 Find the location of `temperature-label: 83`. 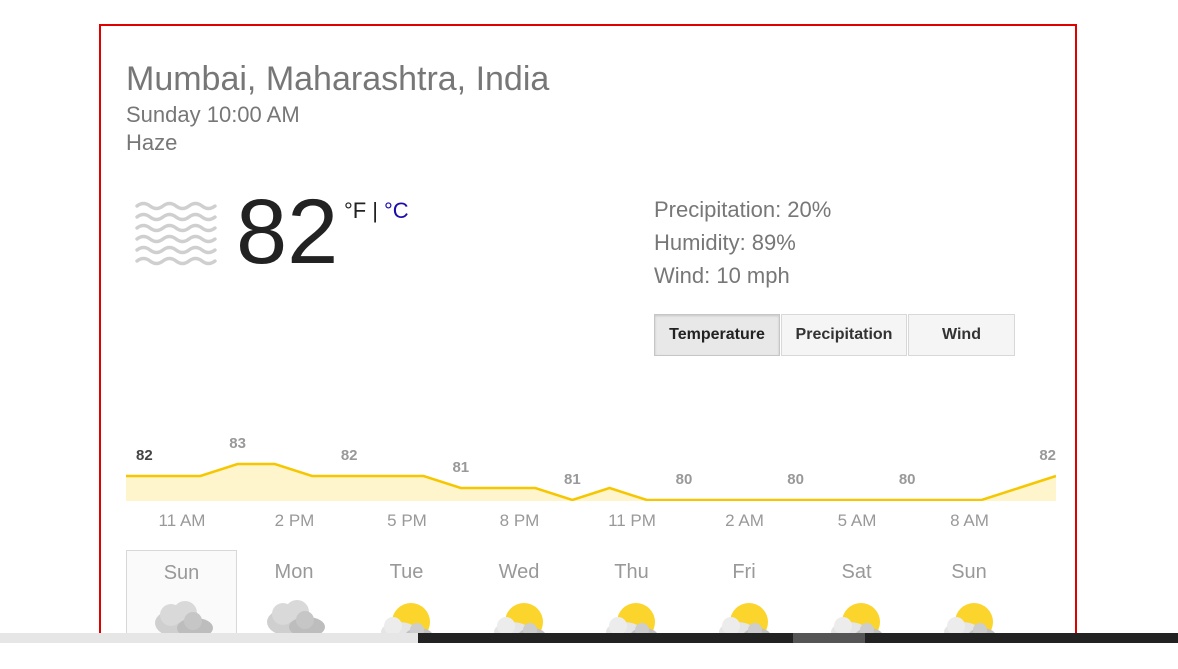

temperature-label: 83 is located at coordinates (237, 443).